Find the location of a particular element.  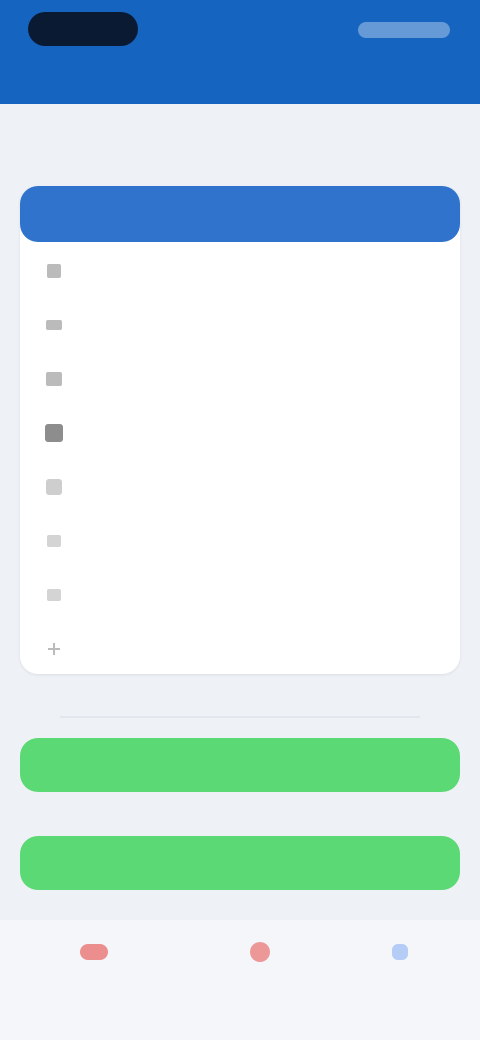

card-header is located at coordinates (240, 214).